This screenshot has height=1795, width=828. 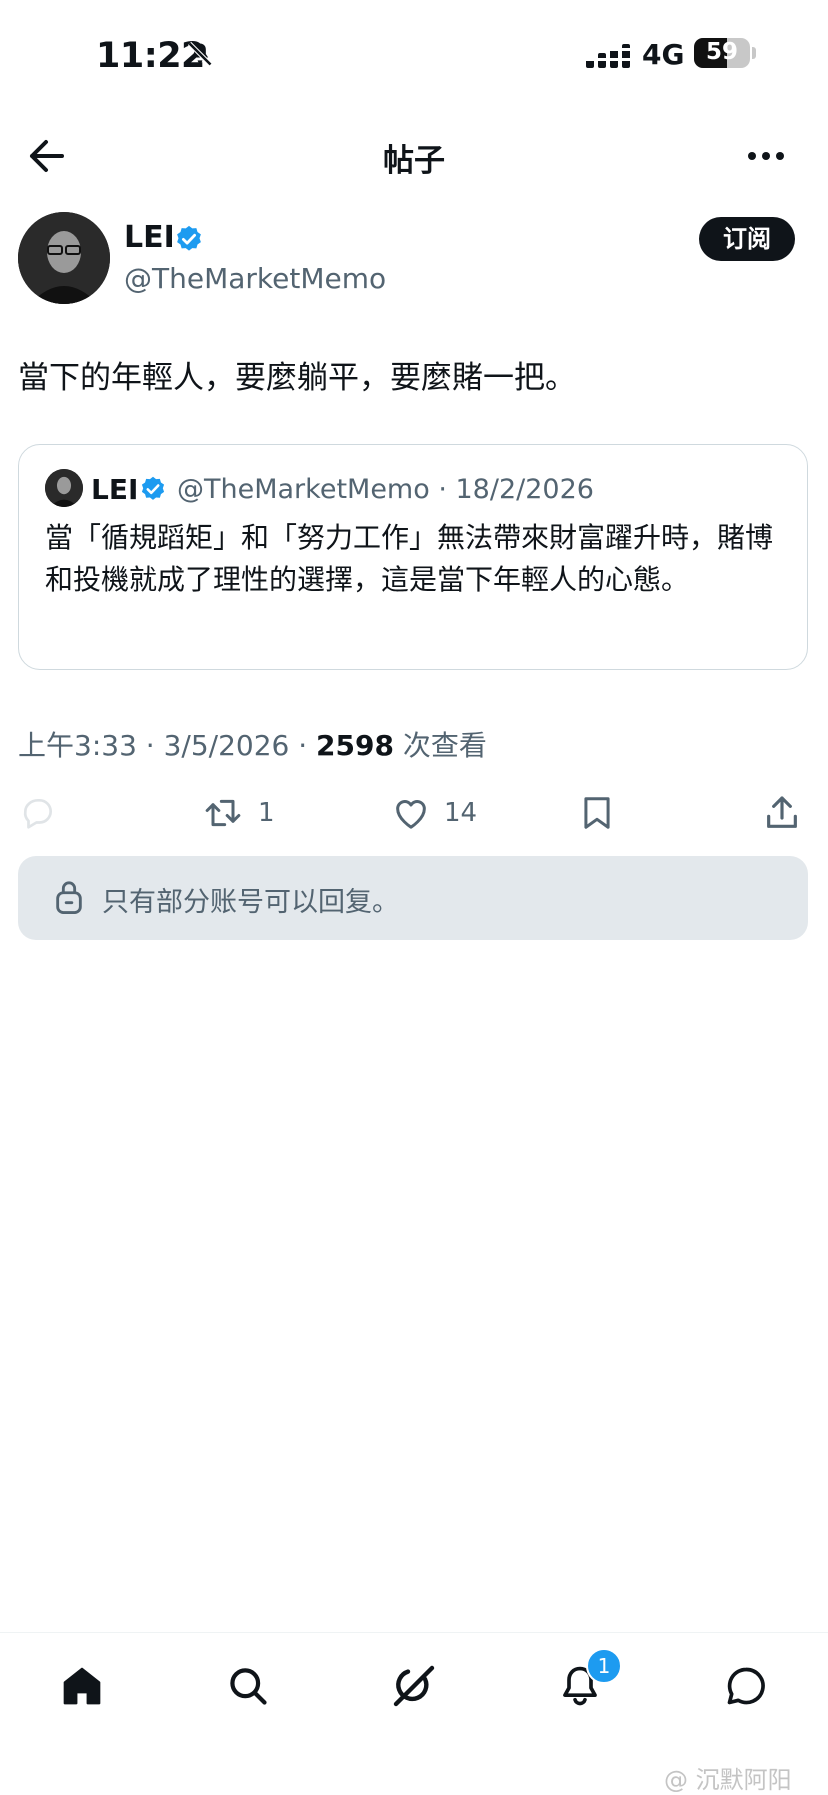 What do you see at coordinates (200, 54) in the screenshot?
I see `bell-slash-icon` at bounding box center [200, 54].